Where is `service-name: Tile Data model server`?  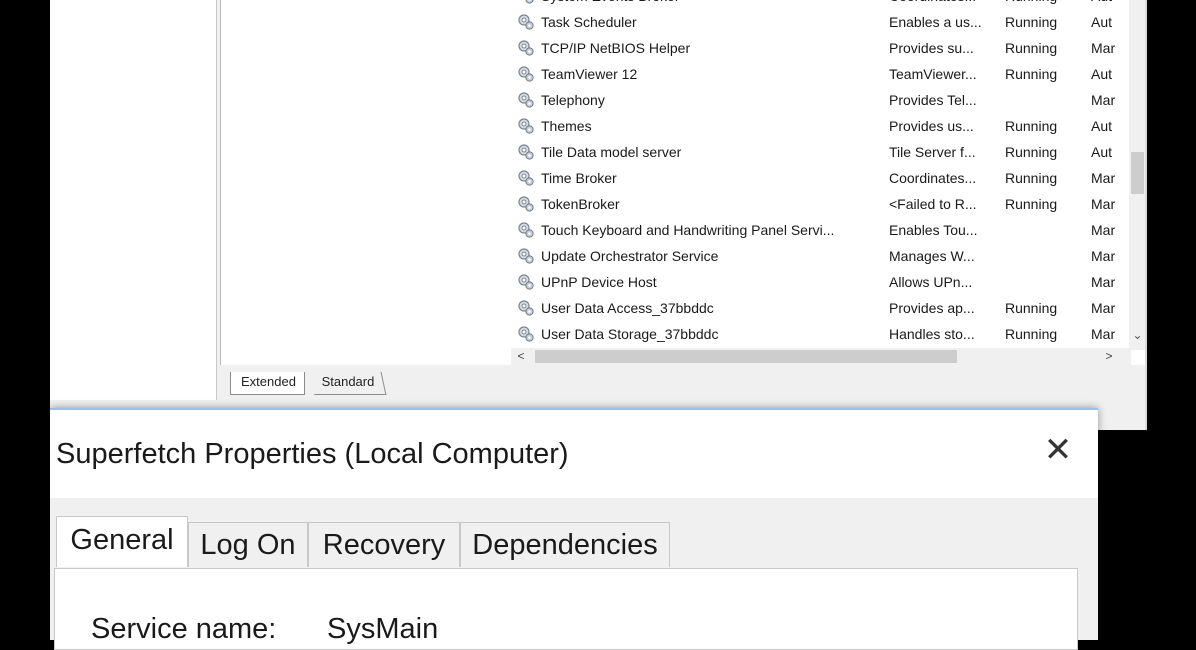 service-name: Tile Data model server is located at coordinates (611, 152).